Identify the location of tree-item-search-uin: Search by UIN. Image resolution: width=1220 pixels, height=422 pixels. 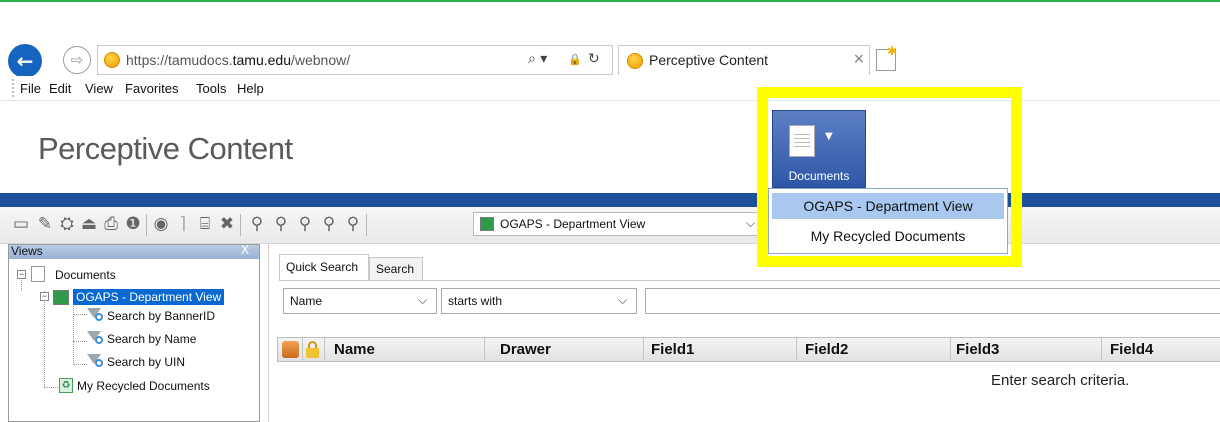
(172, 362).